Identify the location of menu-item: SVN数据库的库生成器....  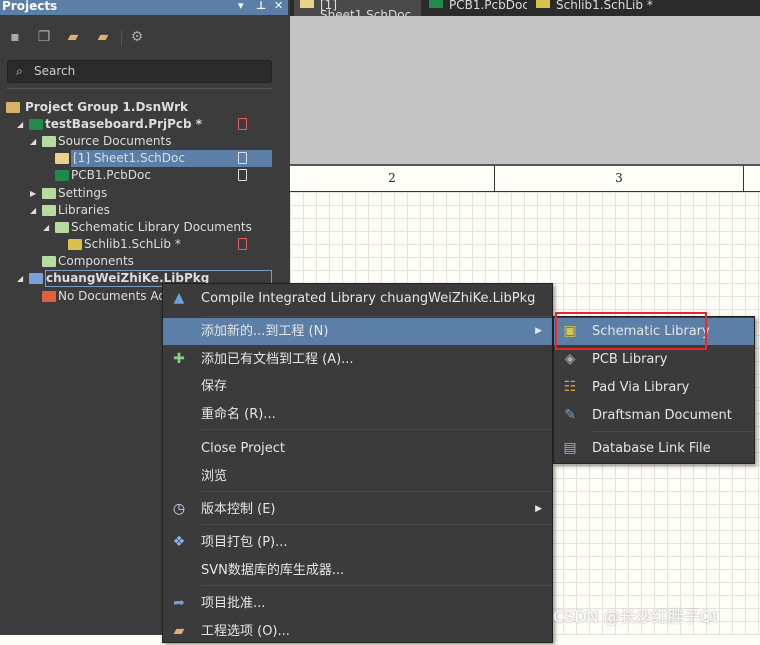
(357, 570).